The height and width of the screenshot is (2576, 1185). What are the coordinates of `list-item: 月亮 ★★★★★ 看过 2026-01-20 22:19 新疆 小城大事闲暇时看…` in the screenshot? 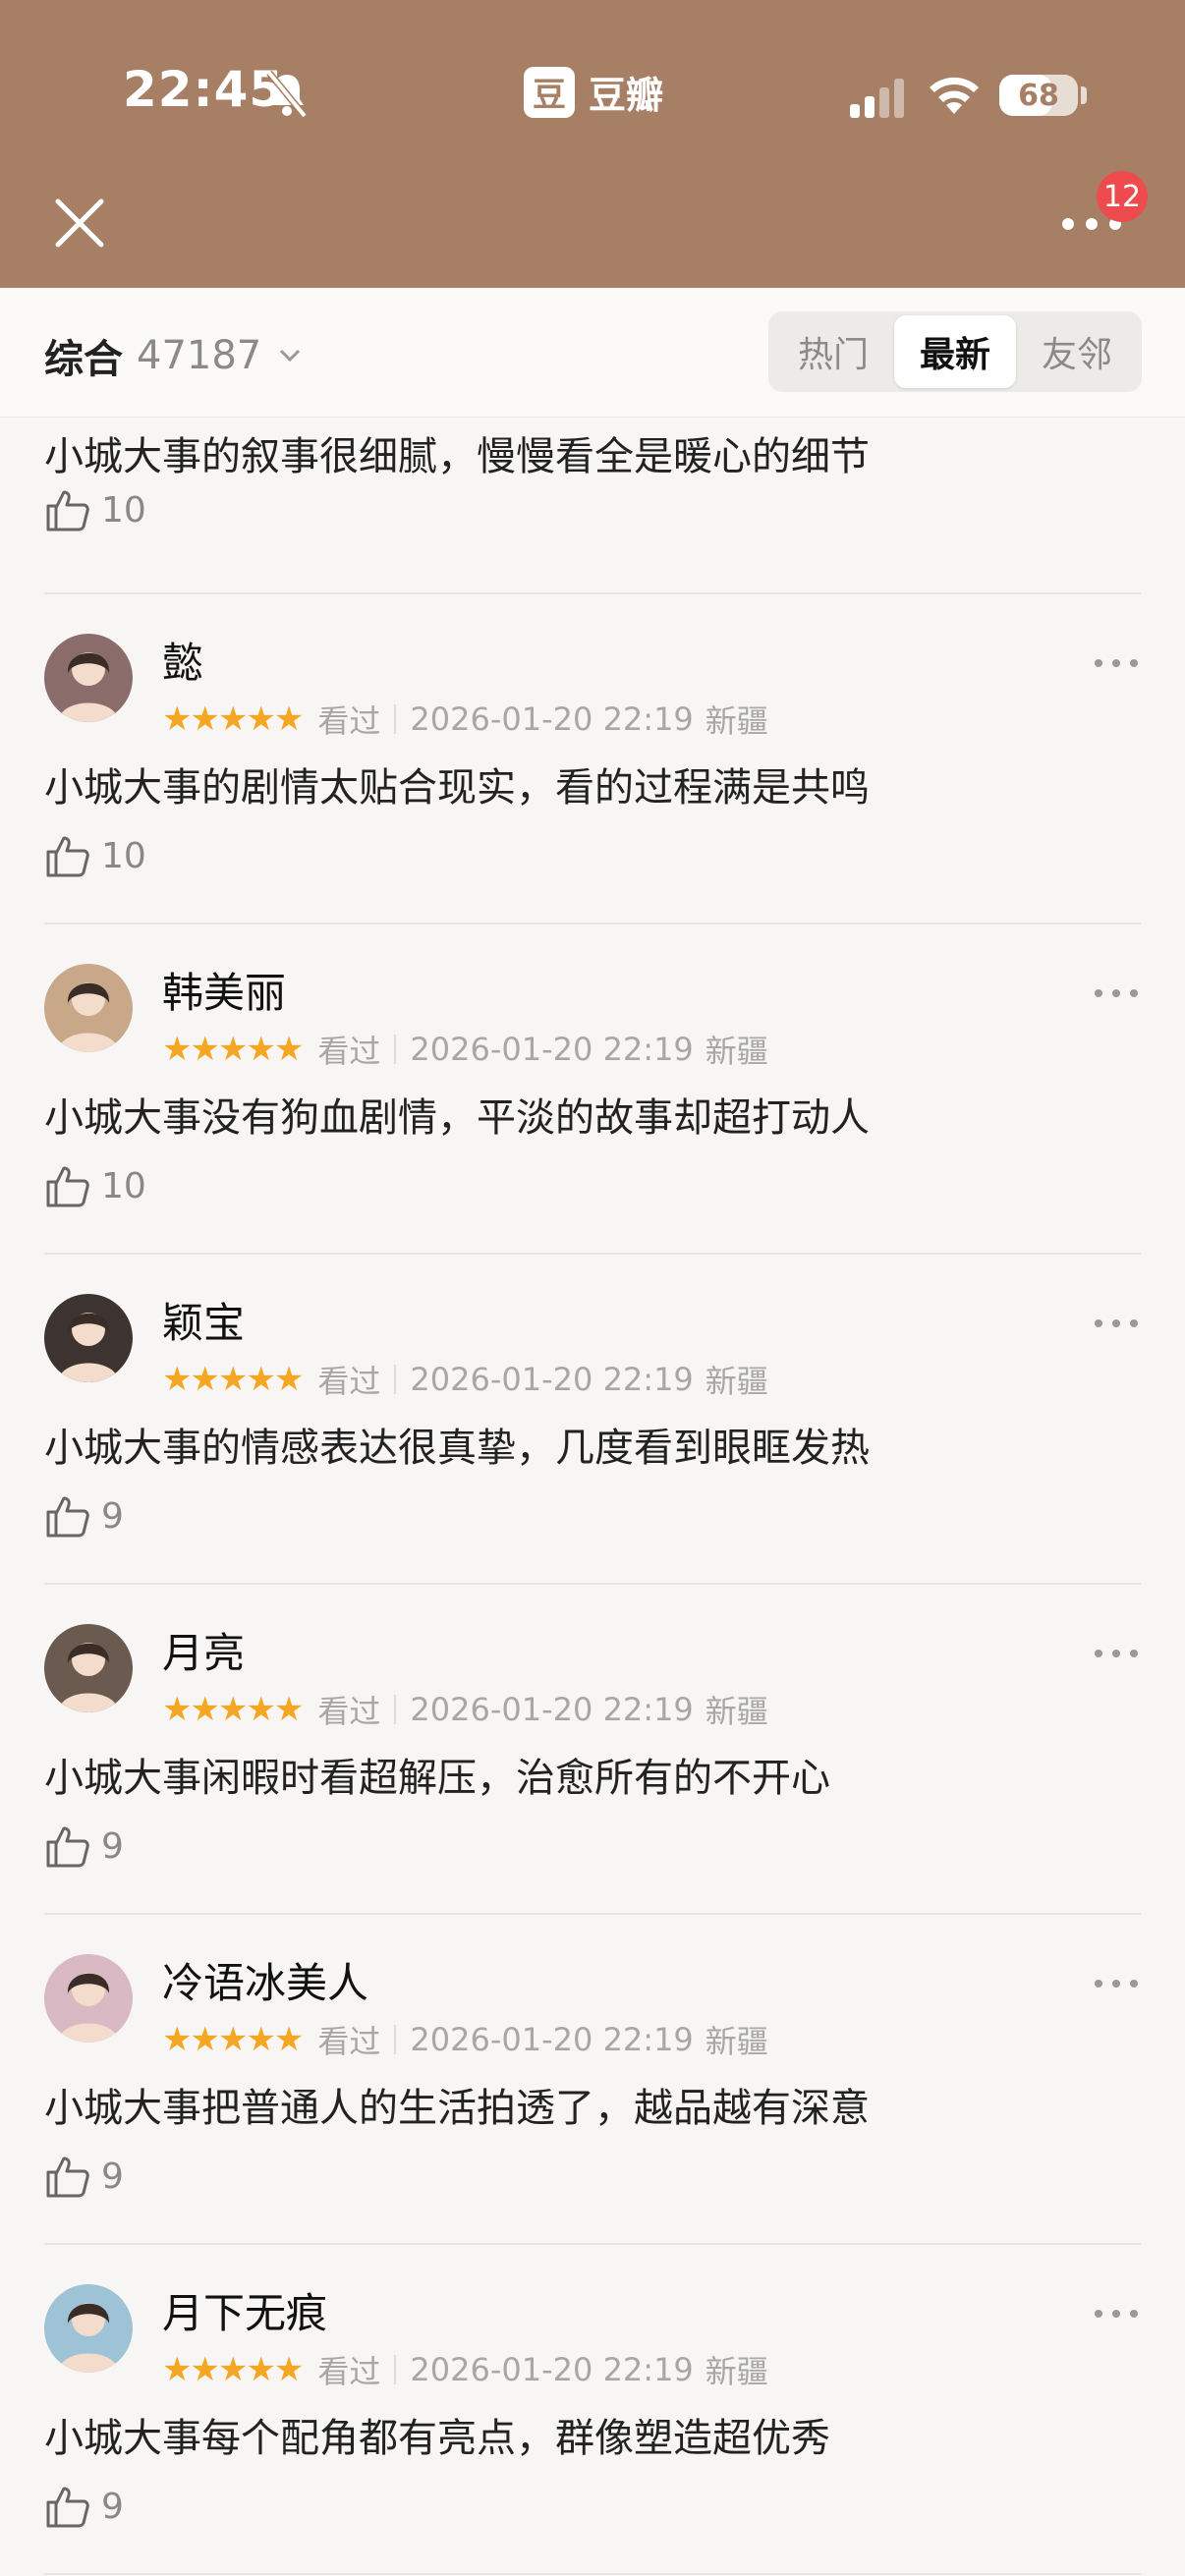 It's located at (592, 1750).